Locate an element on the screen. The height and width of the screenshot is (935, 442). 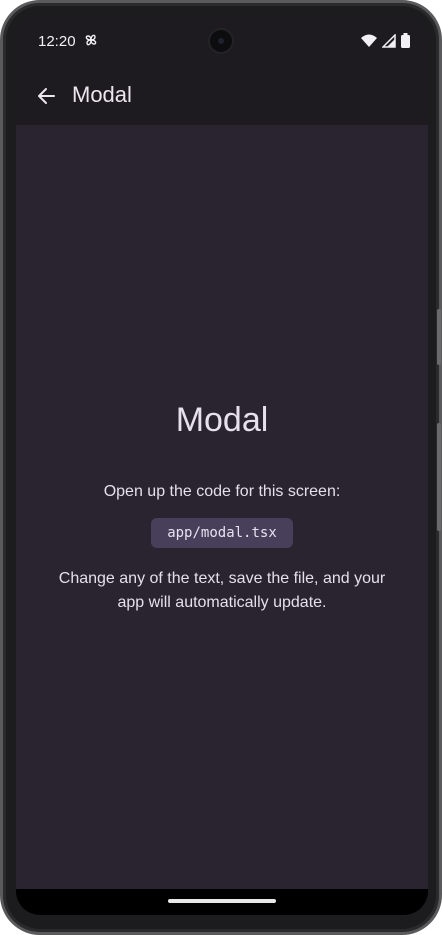
status-time: 12:20 is located at coordinates (57, 41).